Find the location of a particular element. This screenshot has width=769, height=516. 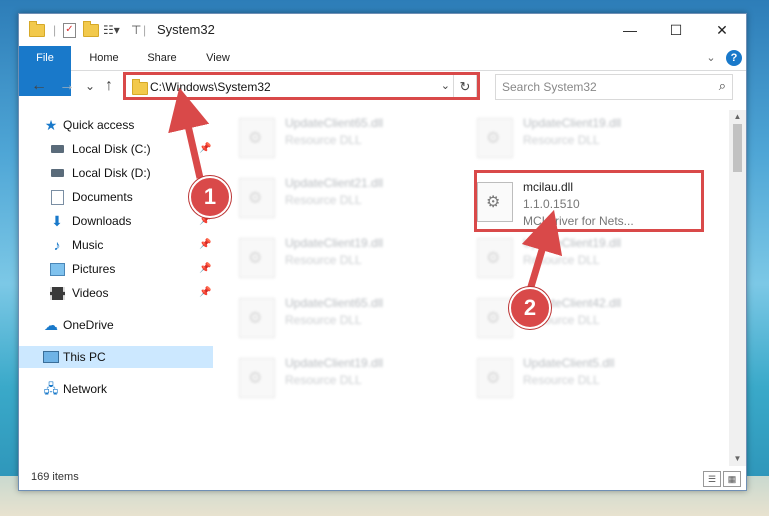

sidebar-item-documents: Documents is located at coordinates (116, 197).